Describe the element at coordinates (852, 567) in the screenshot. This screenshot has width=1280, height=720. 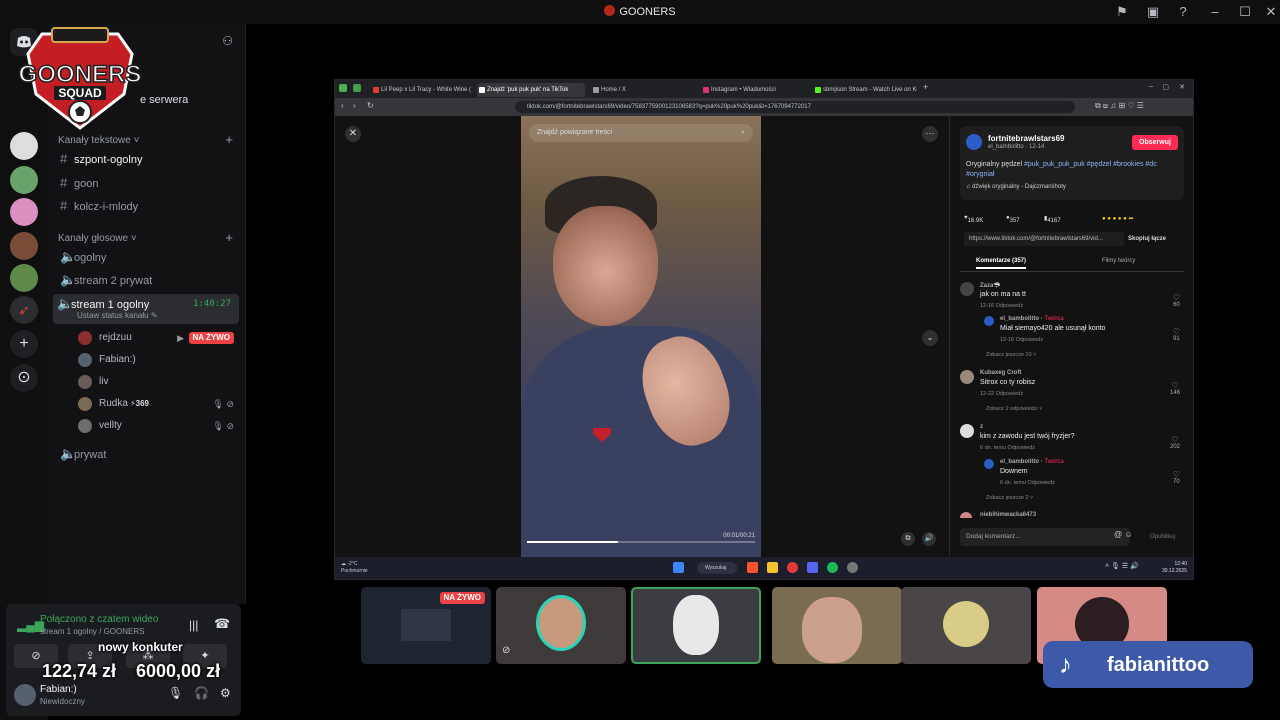
I see `app-icon-gray` at that location.